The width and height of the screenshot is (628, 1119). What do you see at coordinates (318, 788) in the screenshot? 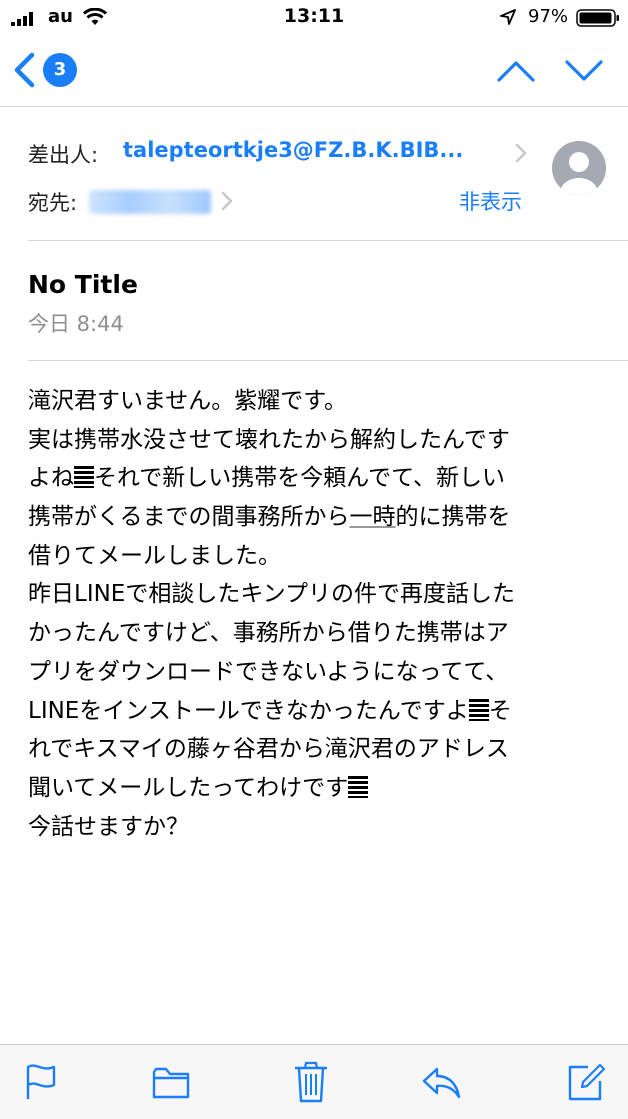
I see `body-line: 聞いてメールしたってわけです` at bounding box center [318, 788].